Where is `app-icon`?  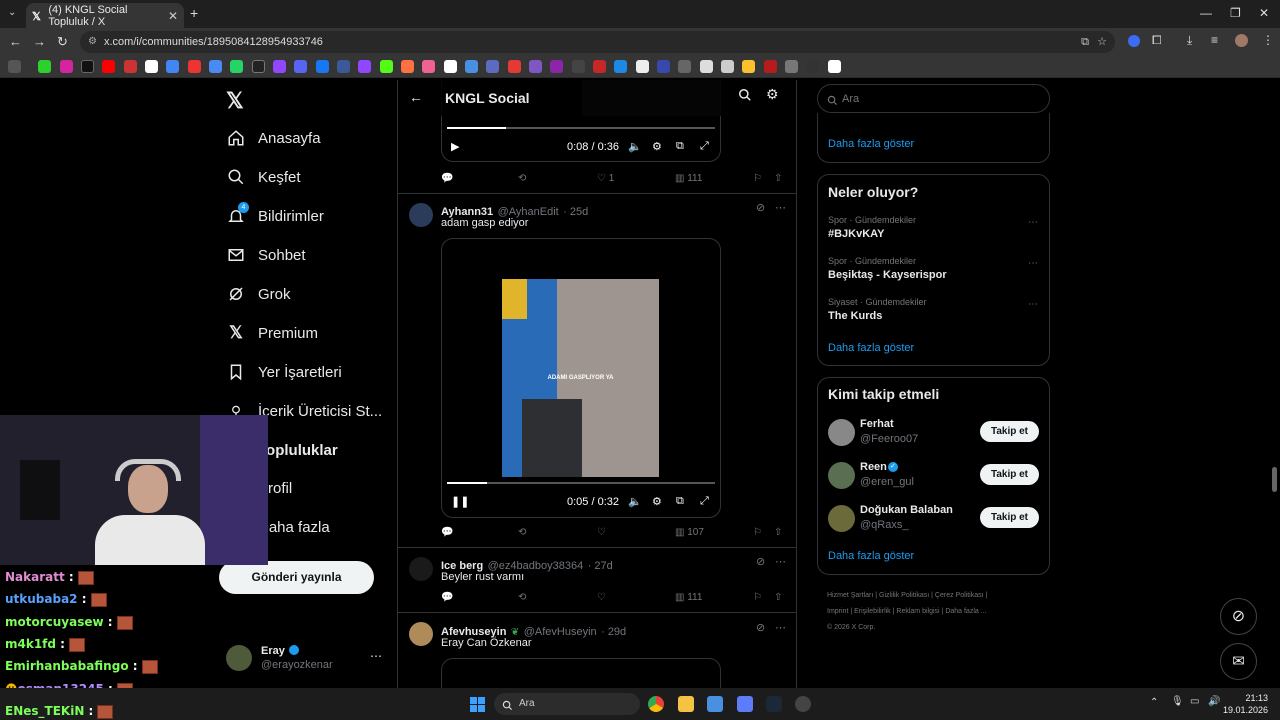
app-icon is located at coordinates (803, 704).